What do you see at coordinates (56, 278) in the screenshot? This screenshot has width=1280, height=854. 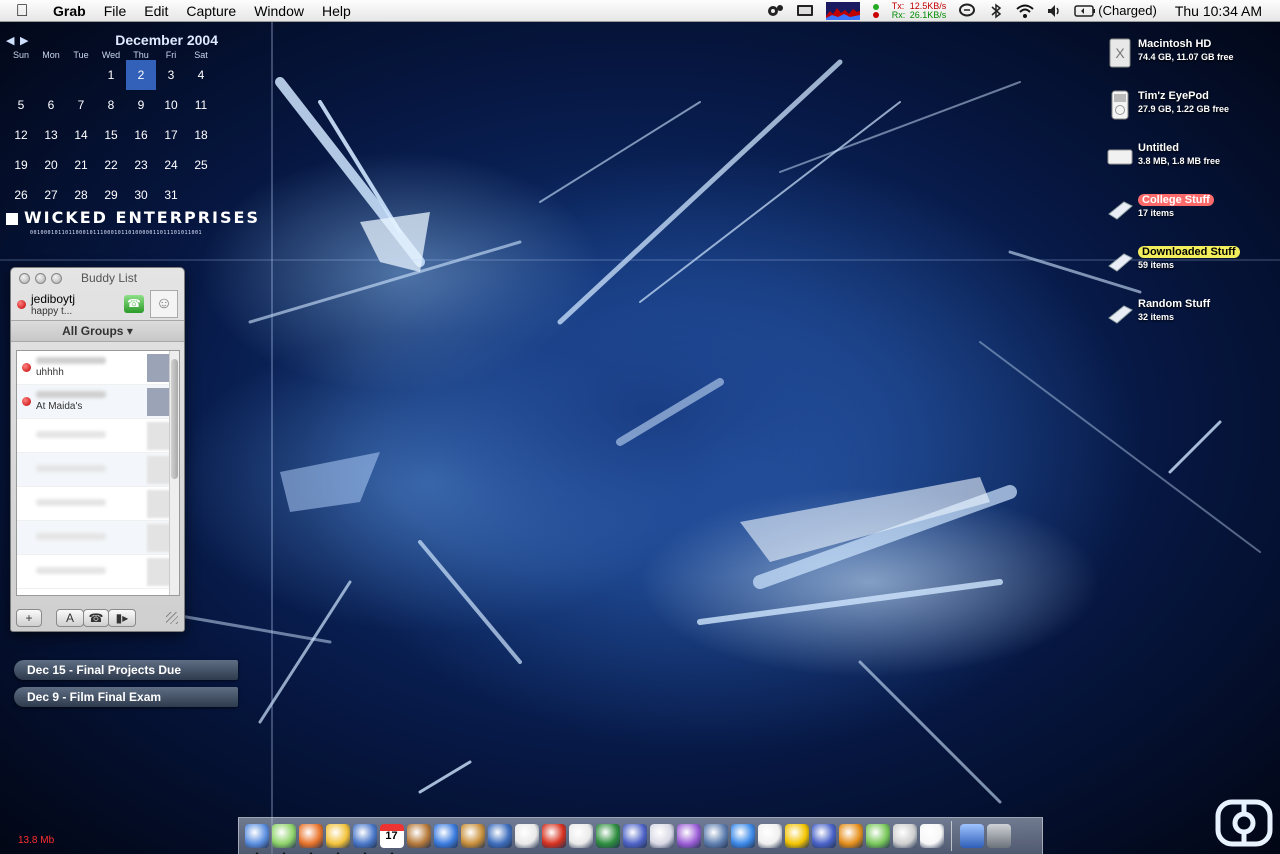 I see `zoom-button` at bounding box center [56, 278].